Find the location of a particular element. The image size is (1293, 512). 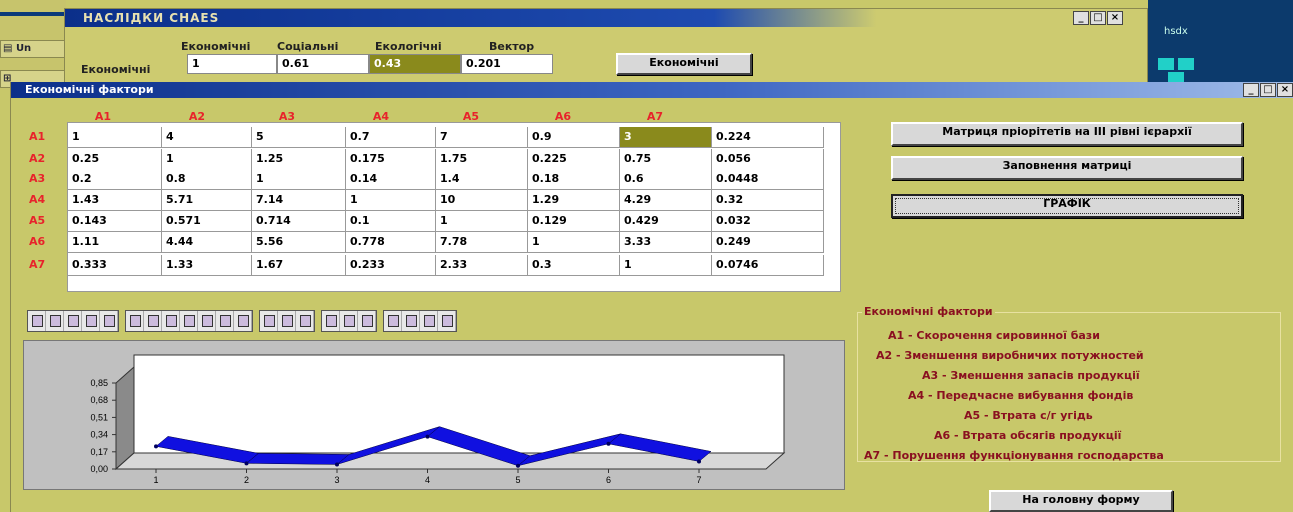

open-icon is located at coordinates (55, 321).